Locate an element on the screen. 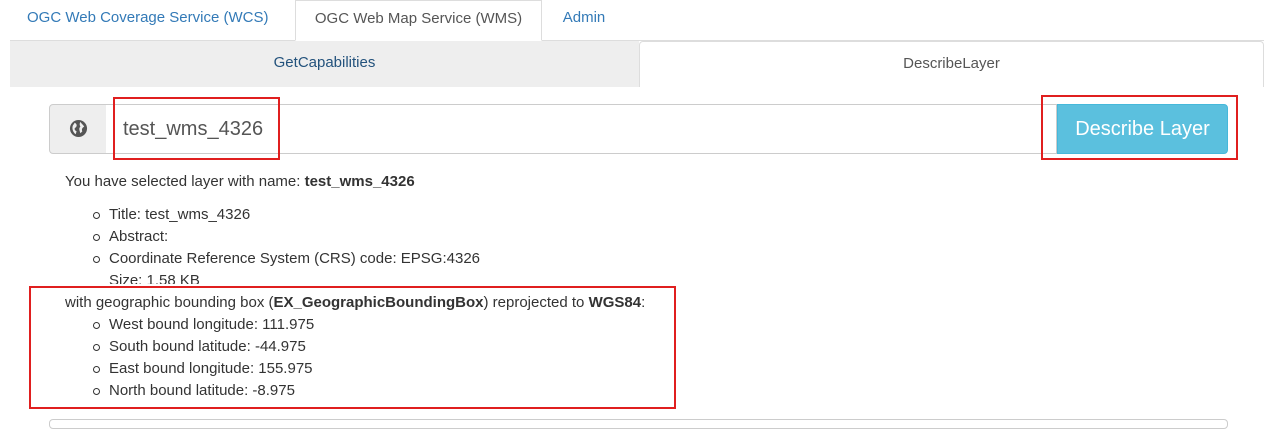  selected-layer-name: test_wms_4326 is located at coordinates (359, 181).